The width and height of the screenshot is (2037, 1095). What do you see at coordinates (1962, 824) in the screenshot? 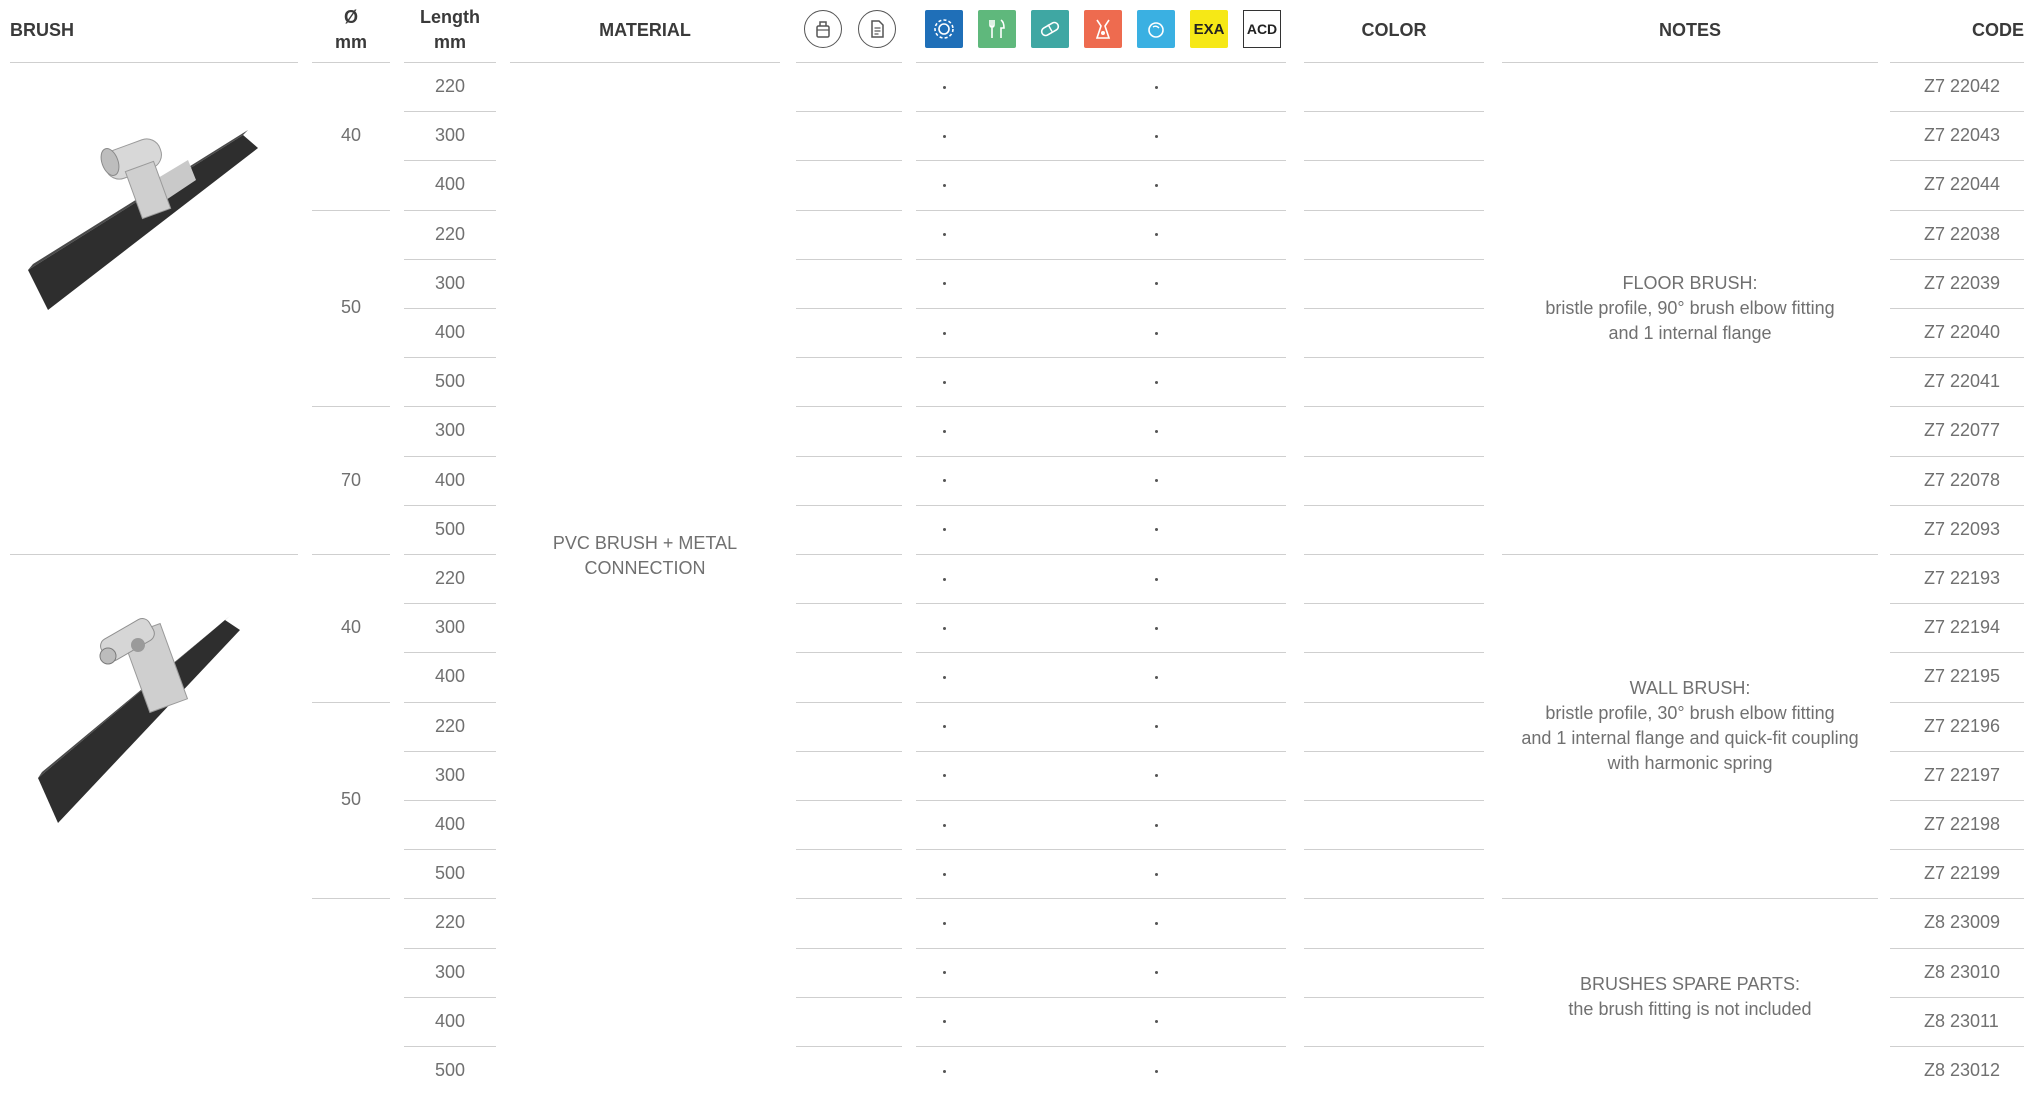
I see `code-value: Z7 22198` at bounding box center [1962, 824].